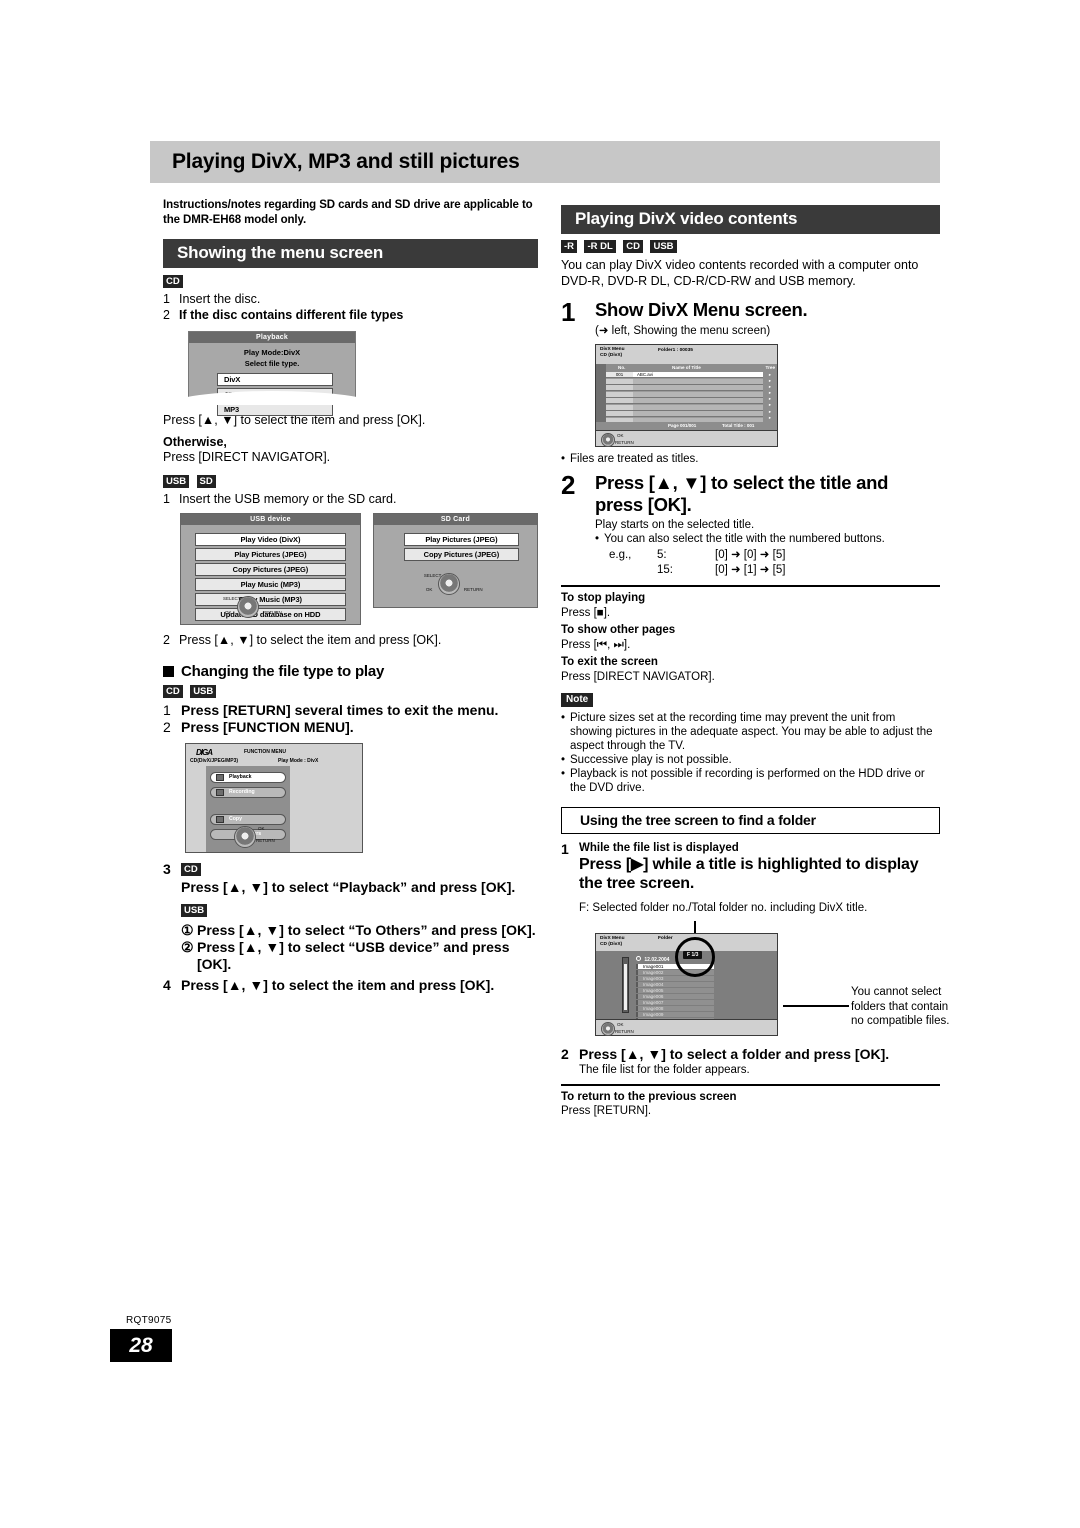 The height and width of the screenshot is (1528, 1080). I want to click on otherwise-text: Press [DIRECT NAVIGATOR]., so click(247, 457).